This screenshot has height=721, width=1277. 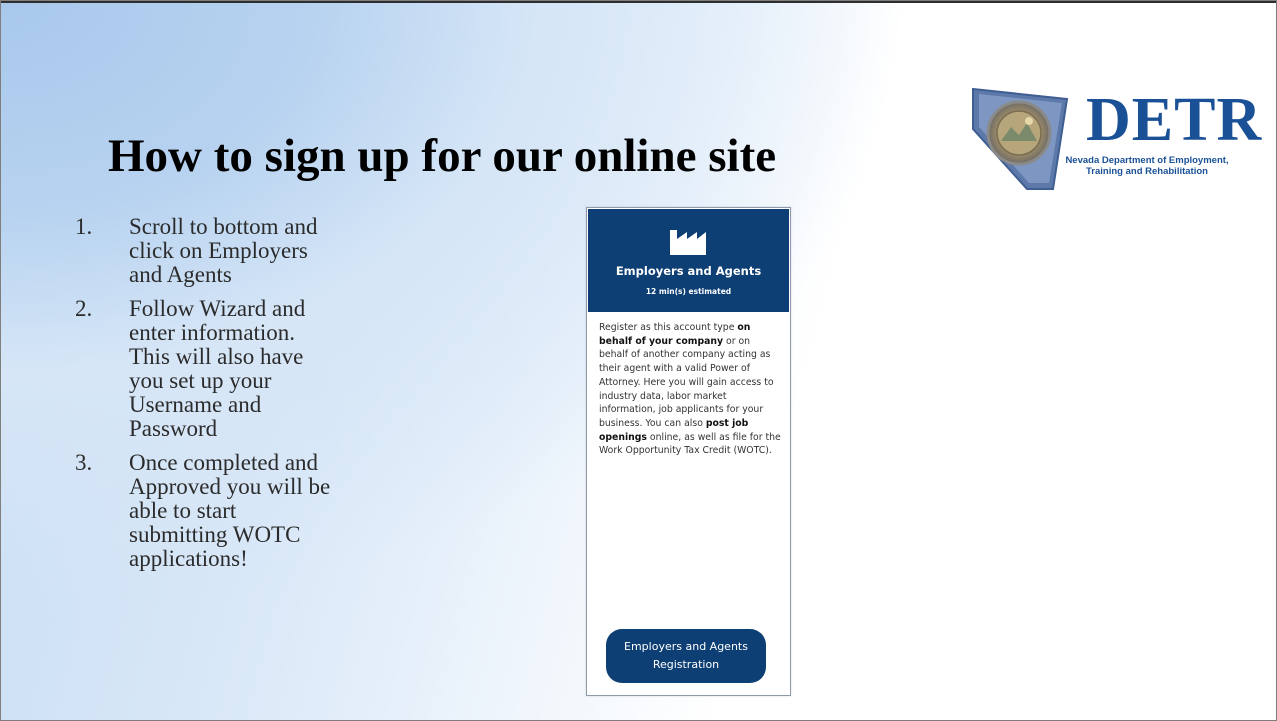 I want to click on step-number: 2., so click(x=84, y=308).